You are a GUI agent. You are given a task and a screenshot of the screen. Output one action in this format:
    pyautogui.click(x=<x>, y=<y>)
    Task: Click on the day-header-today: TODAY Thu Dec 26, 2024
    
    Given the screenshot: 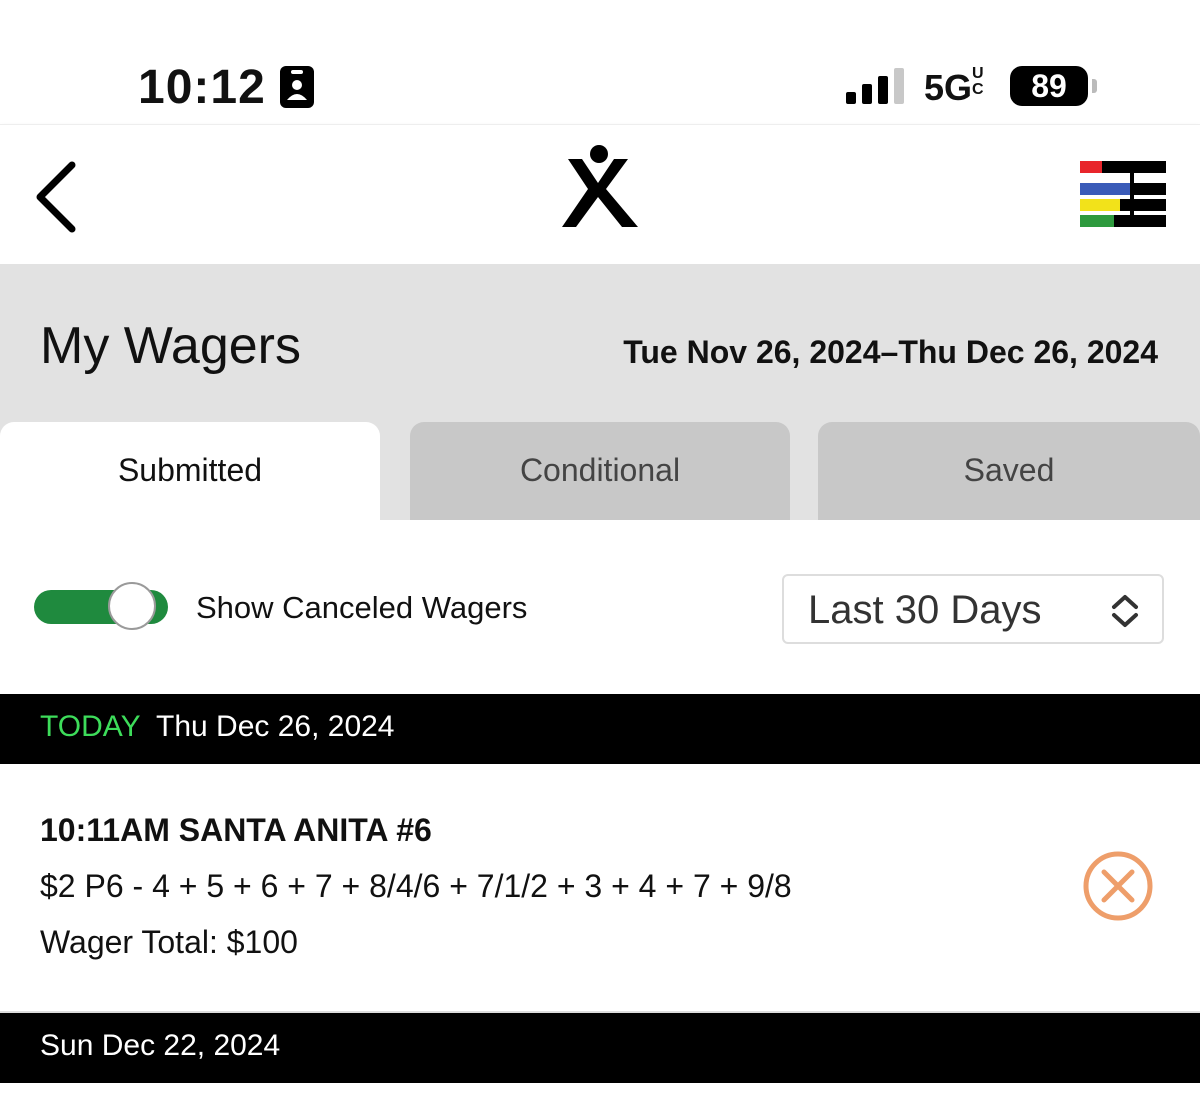 What is the action you would take?
    pyautogui.click(x=600, y=729)
    